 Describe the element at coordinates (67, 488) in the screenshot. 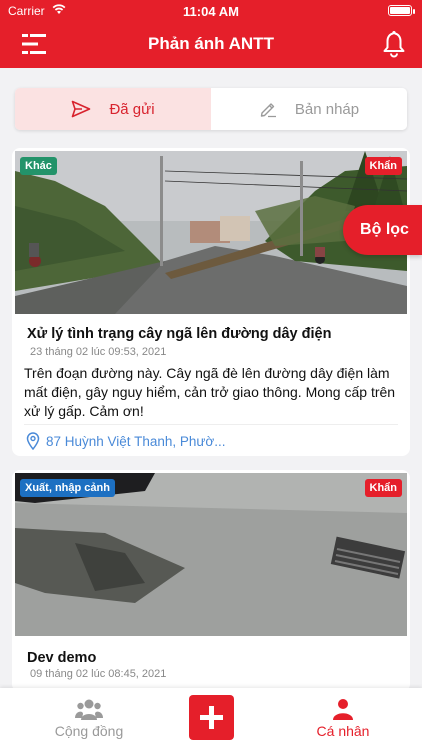

I see `category-badge: Xuất, nhập cảnh` at that location.